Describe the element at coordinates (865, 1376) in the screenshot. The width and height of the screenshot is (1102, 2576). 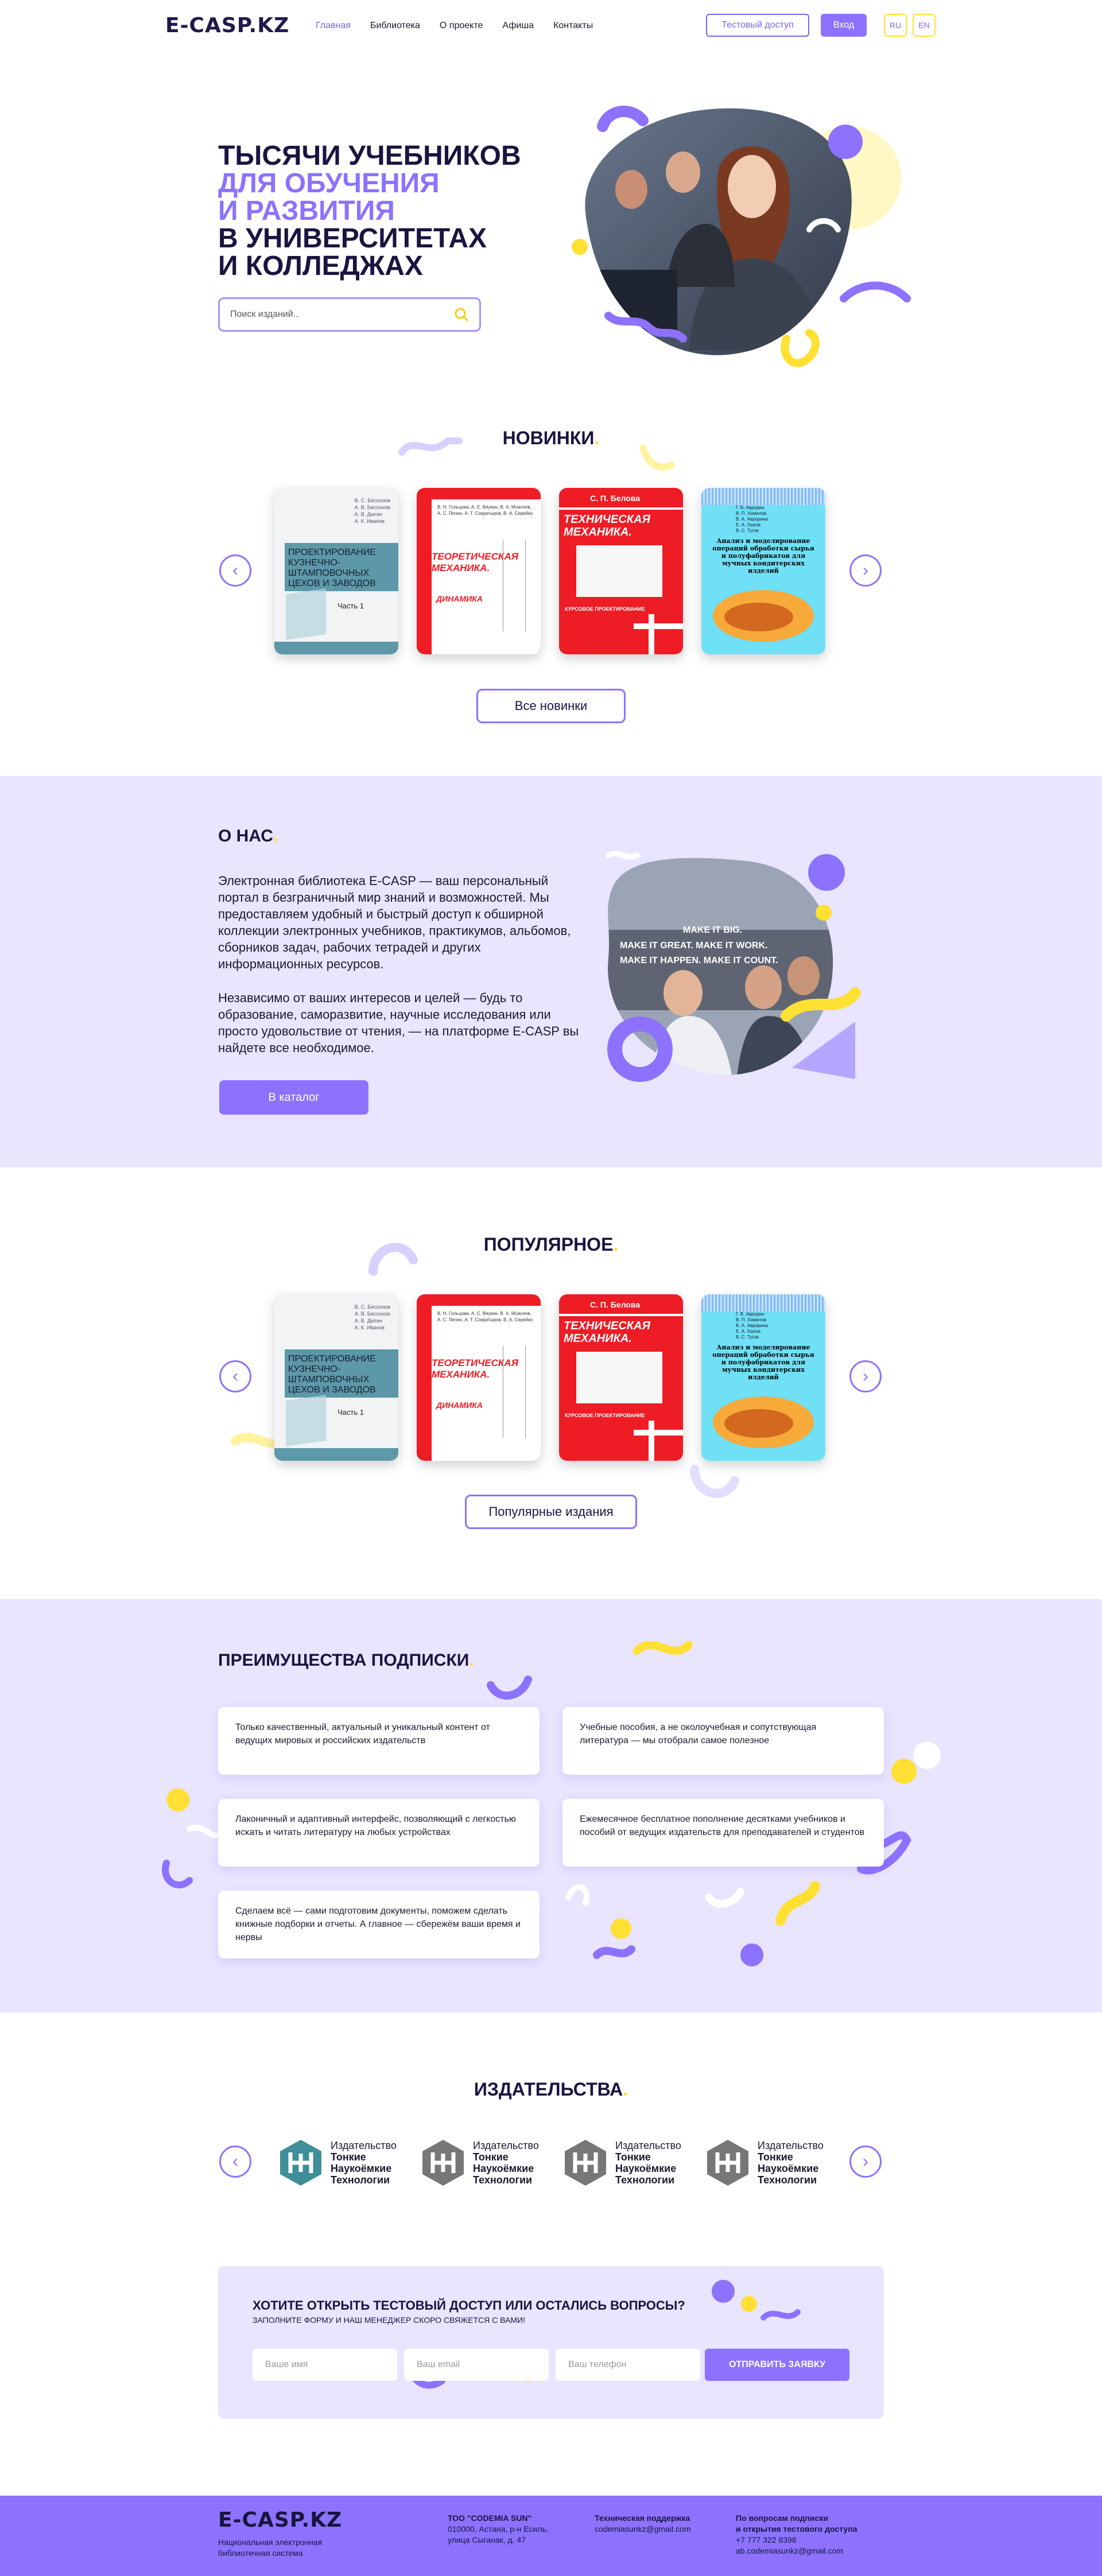
I see `popular-next-arrow: ›` at that location.